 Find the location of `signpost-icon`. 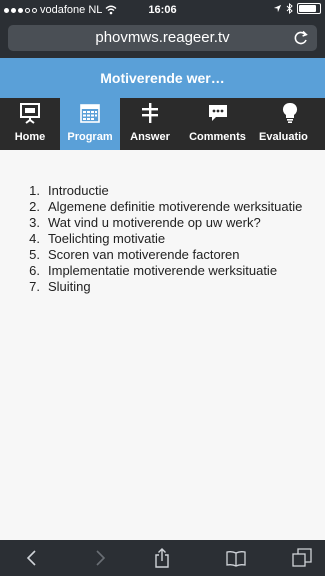

signpost-icon is located at coordinates (150, 113).